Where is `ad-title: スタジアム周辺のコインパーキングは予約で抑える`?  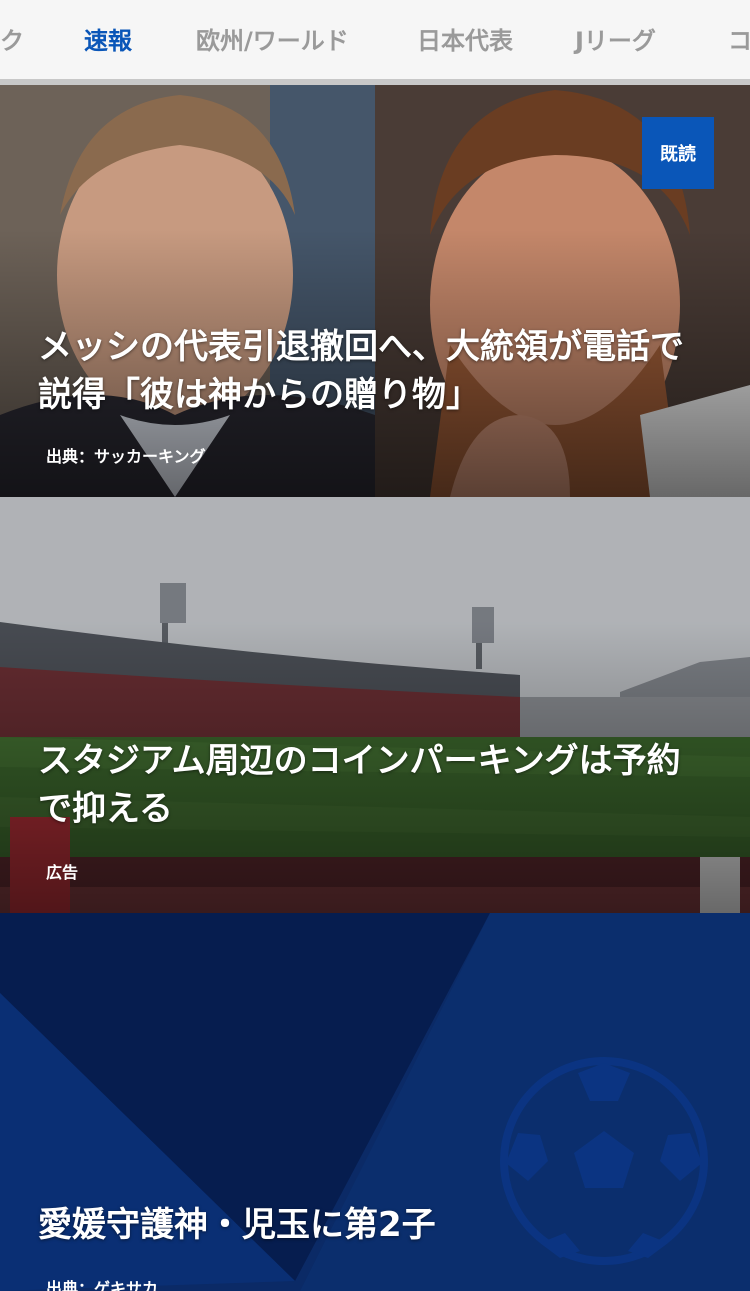
ad-title: スタジアム周辺のコインパーキングは予約で抑える is located at coordinates (369, 785).